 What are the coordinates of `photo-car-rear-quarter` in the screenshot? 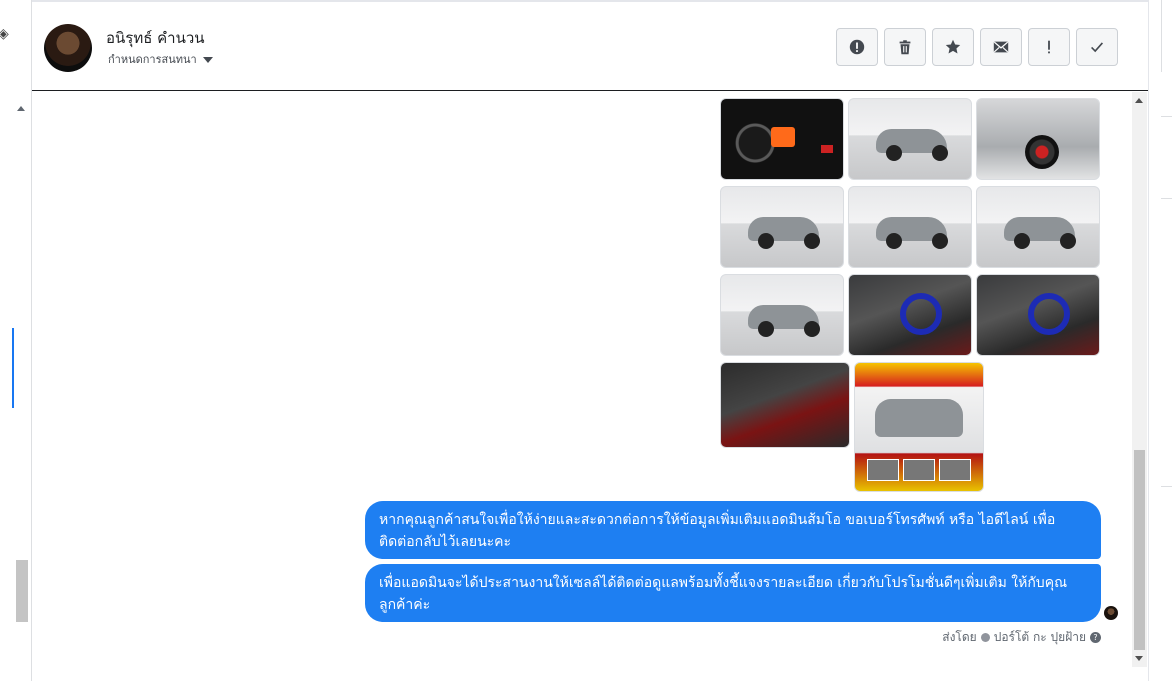 It's located at (910, 227).